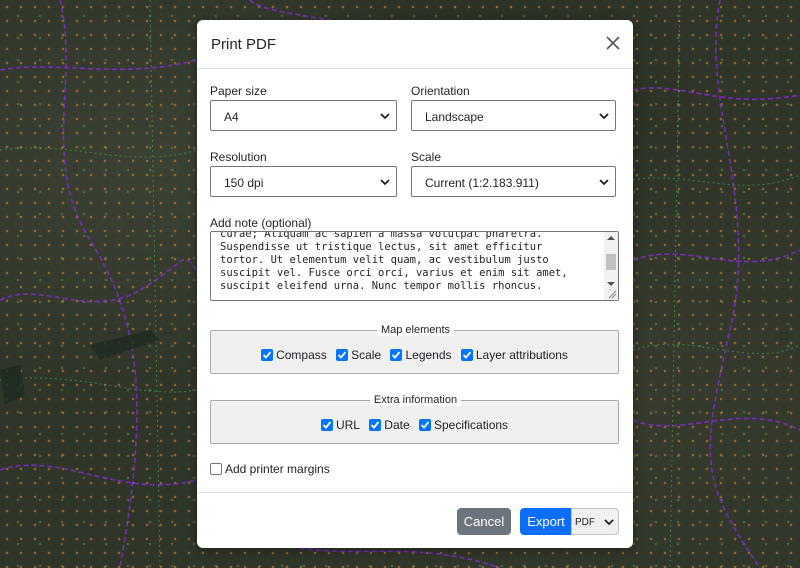  Describe the element at coordinates (277, 469) in the screenshot. I see `printer-margins-label: Add printer margins` at that location.